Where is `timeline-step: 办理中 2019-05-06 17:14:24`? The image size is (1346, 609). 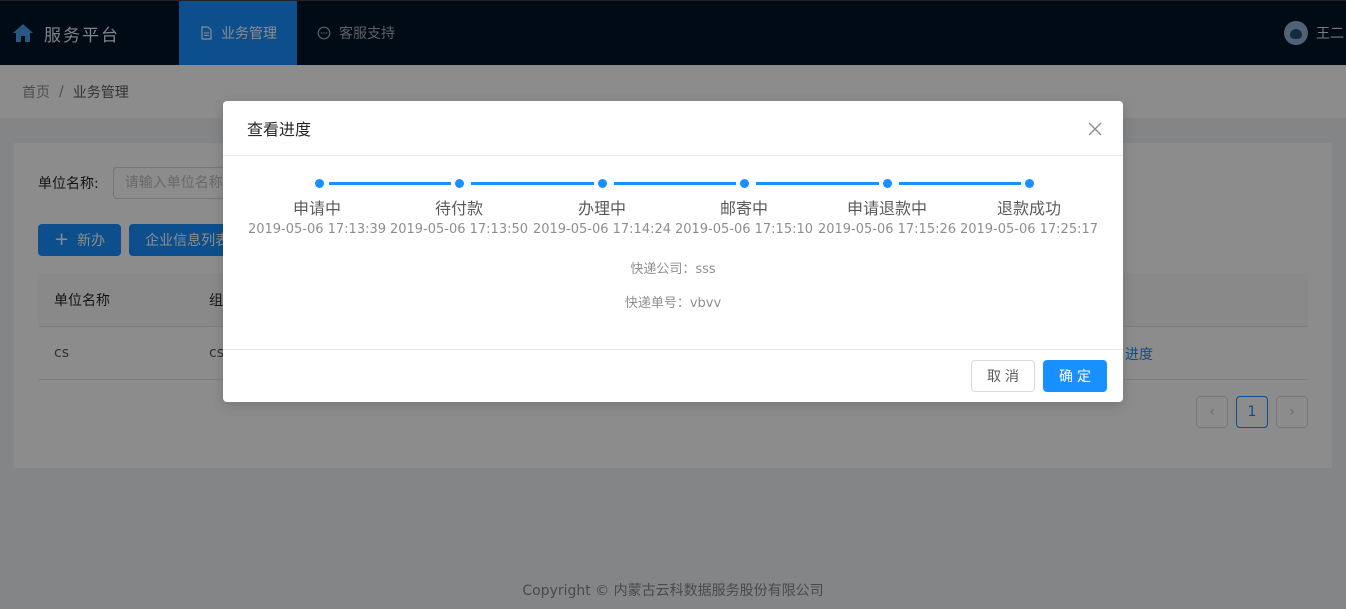 timeline-step: 办理中 2019-05-06 17:14:24 is located at coordinates (602, 217).